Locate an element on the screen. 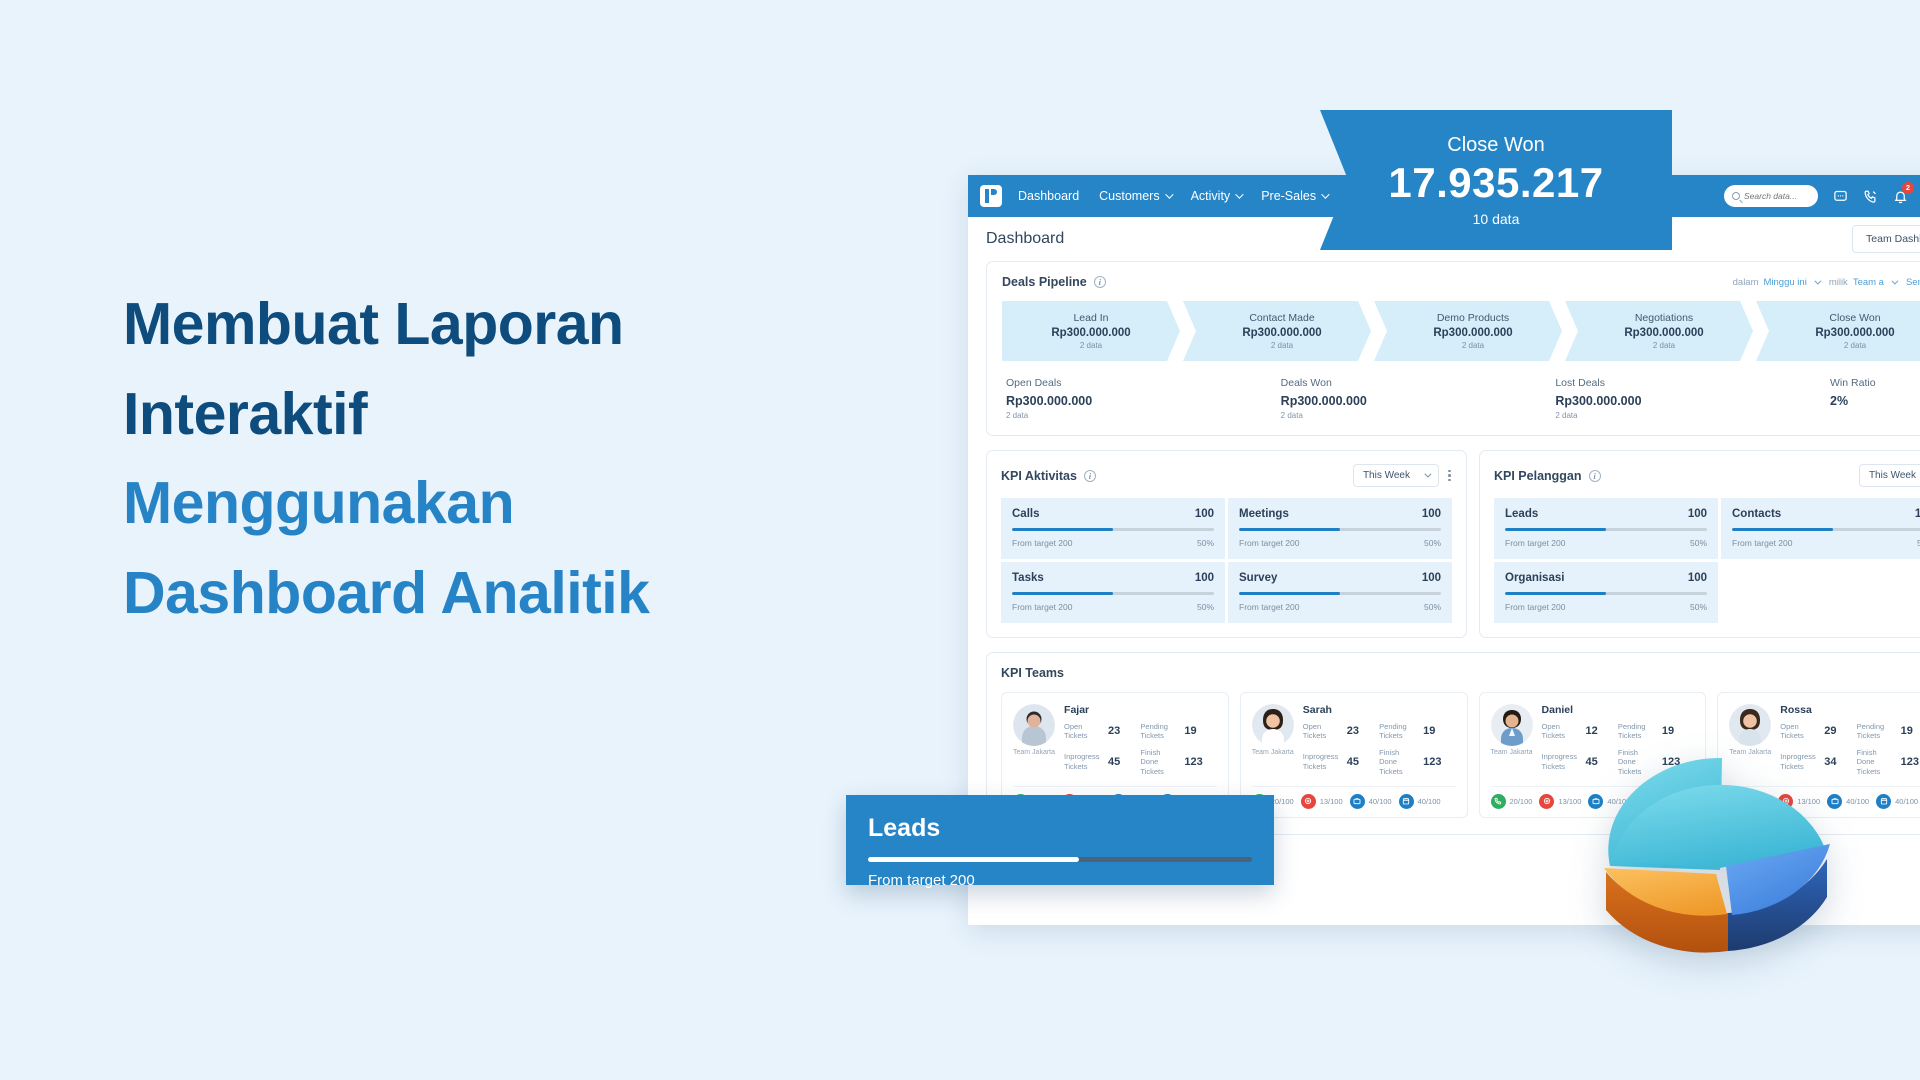 Image resolution: width=1920 pixels, height=1080 pixels. kpi-tile-calls: Calls 100 From target 200 50% is located at coordinates (1113, 528).